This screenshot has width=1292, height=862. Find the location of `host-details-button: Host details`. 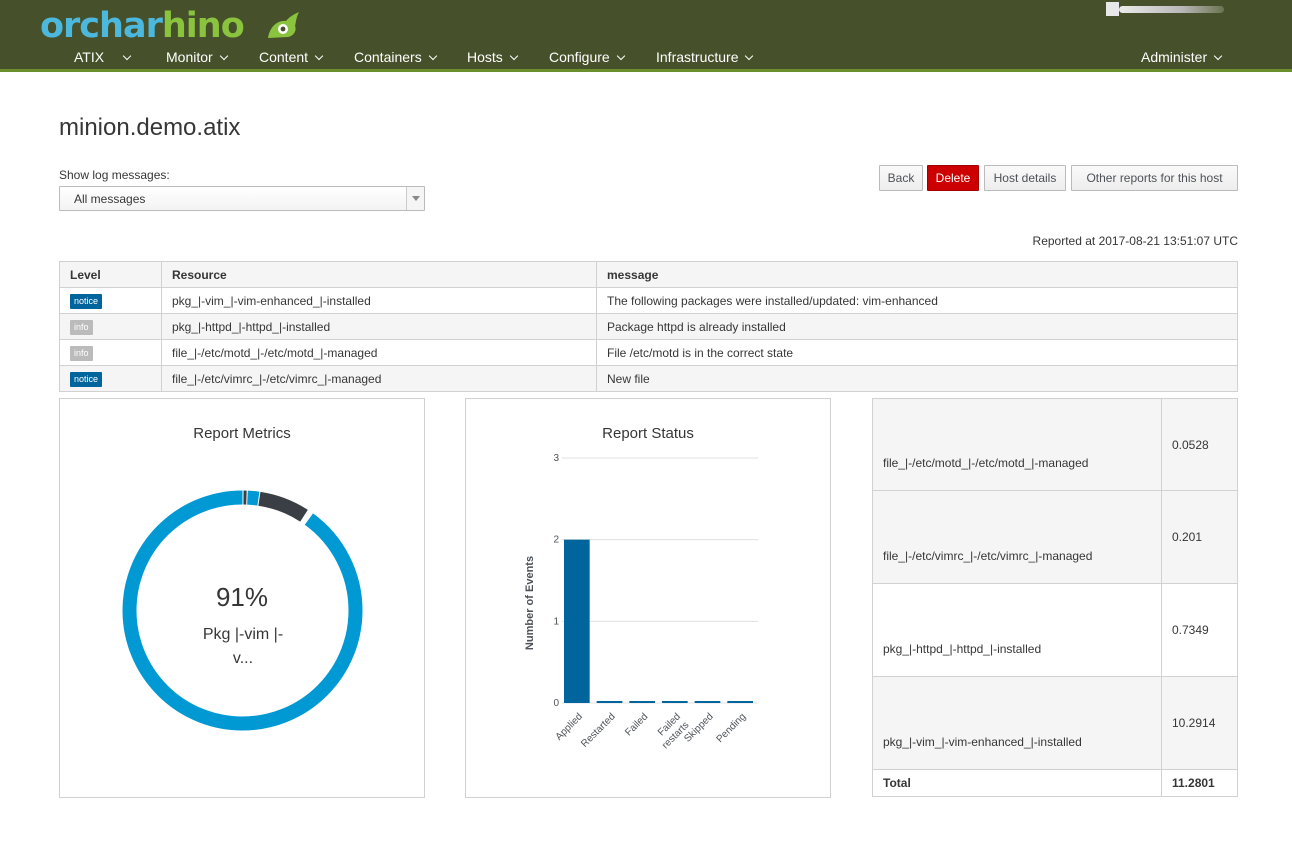

host-details-button: Host details is located at coordinates (1025, 178).